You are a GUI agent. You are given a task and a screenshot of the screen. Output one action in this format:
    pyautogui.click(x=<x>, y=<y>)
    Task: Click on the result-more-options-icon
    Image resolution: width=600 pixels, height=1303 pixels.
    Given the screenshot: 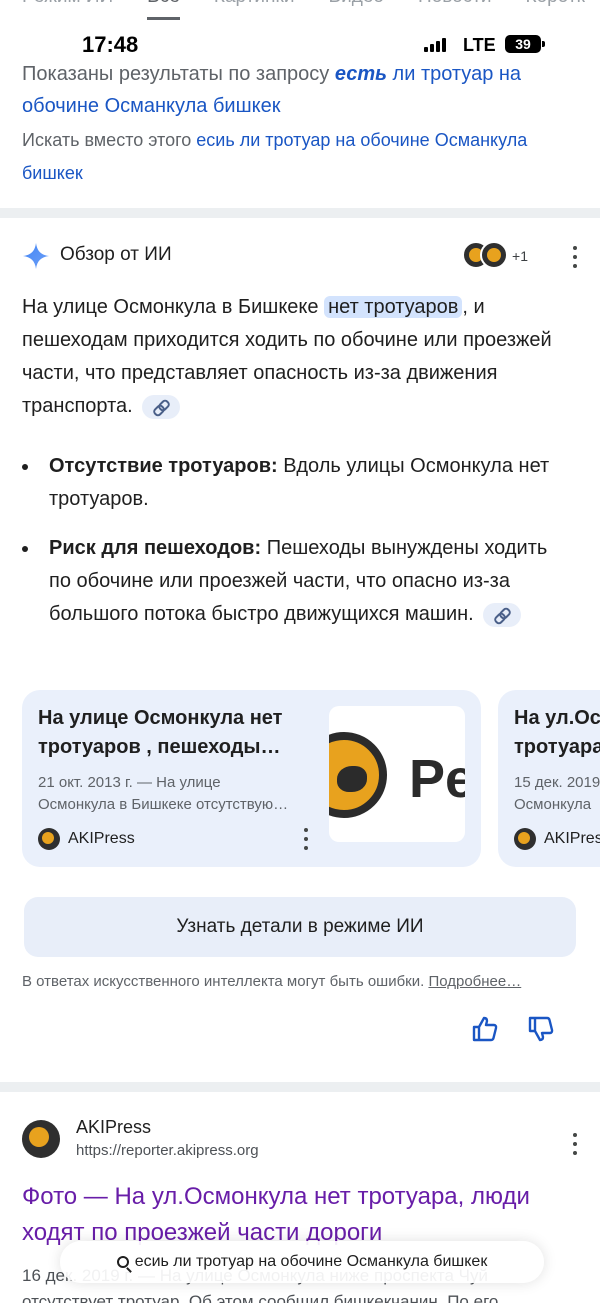 What is the action you would take?
    pyautogui.click(x=575, y=1144)
    